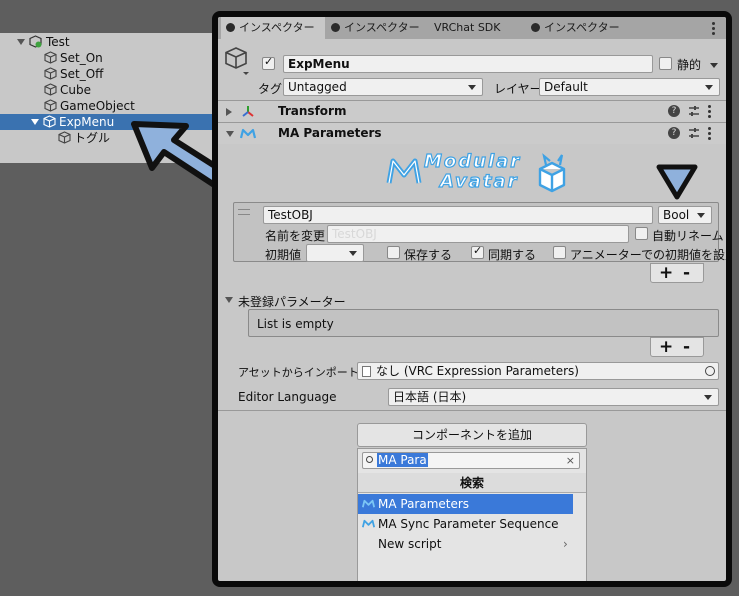  I want to click on tab-vrchat-sdk: VRChat SDK, so click(472, 28).